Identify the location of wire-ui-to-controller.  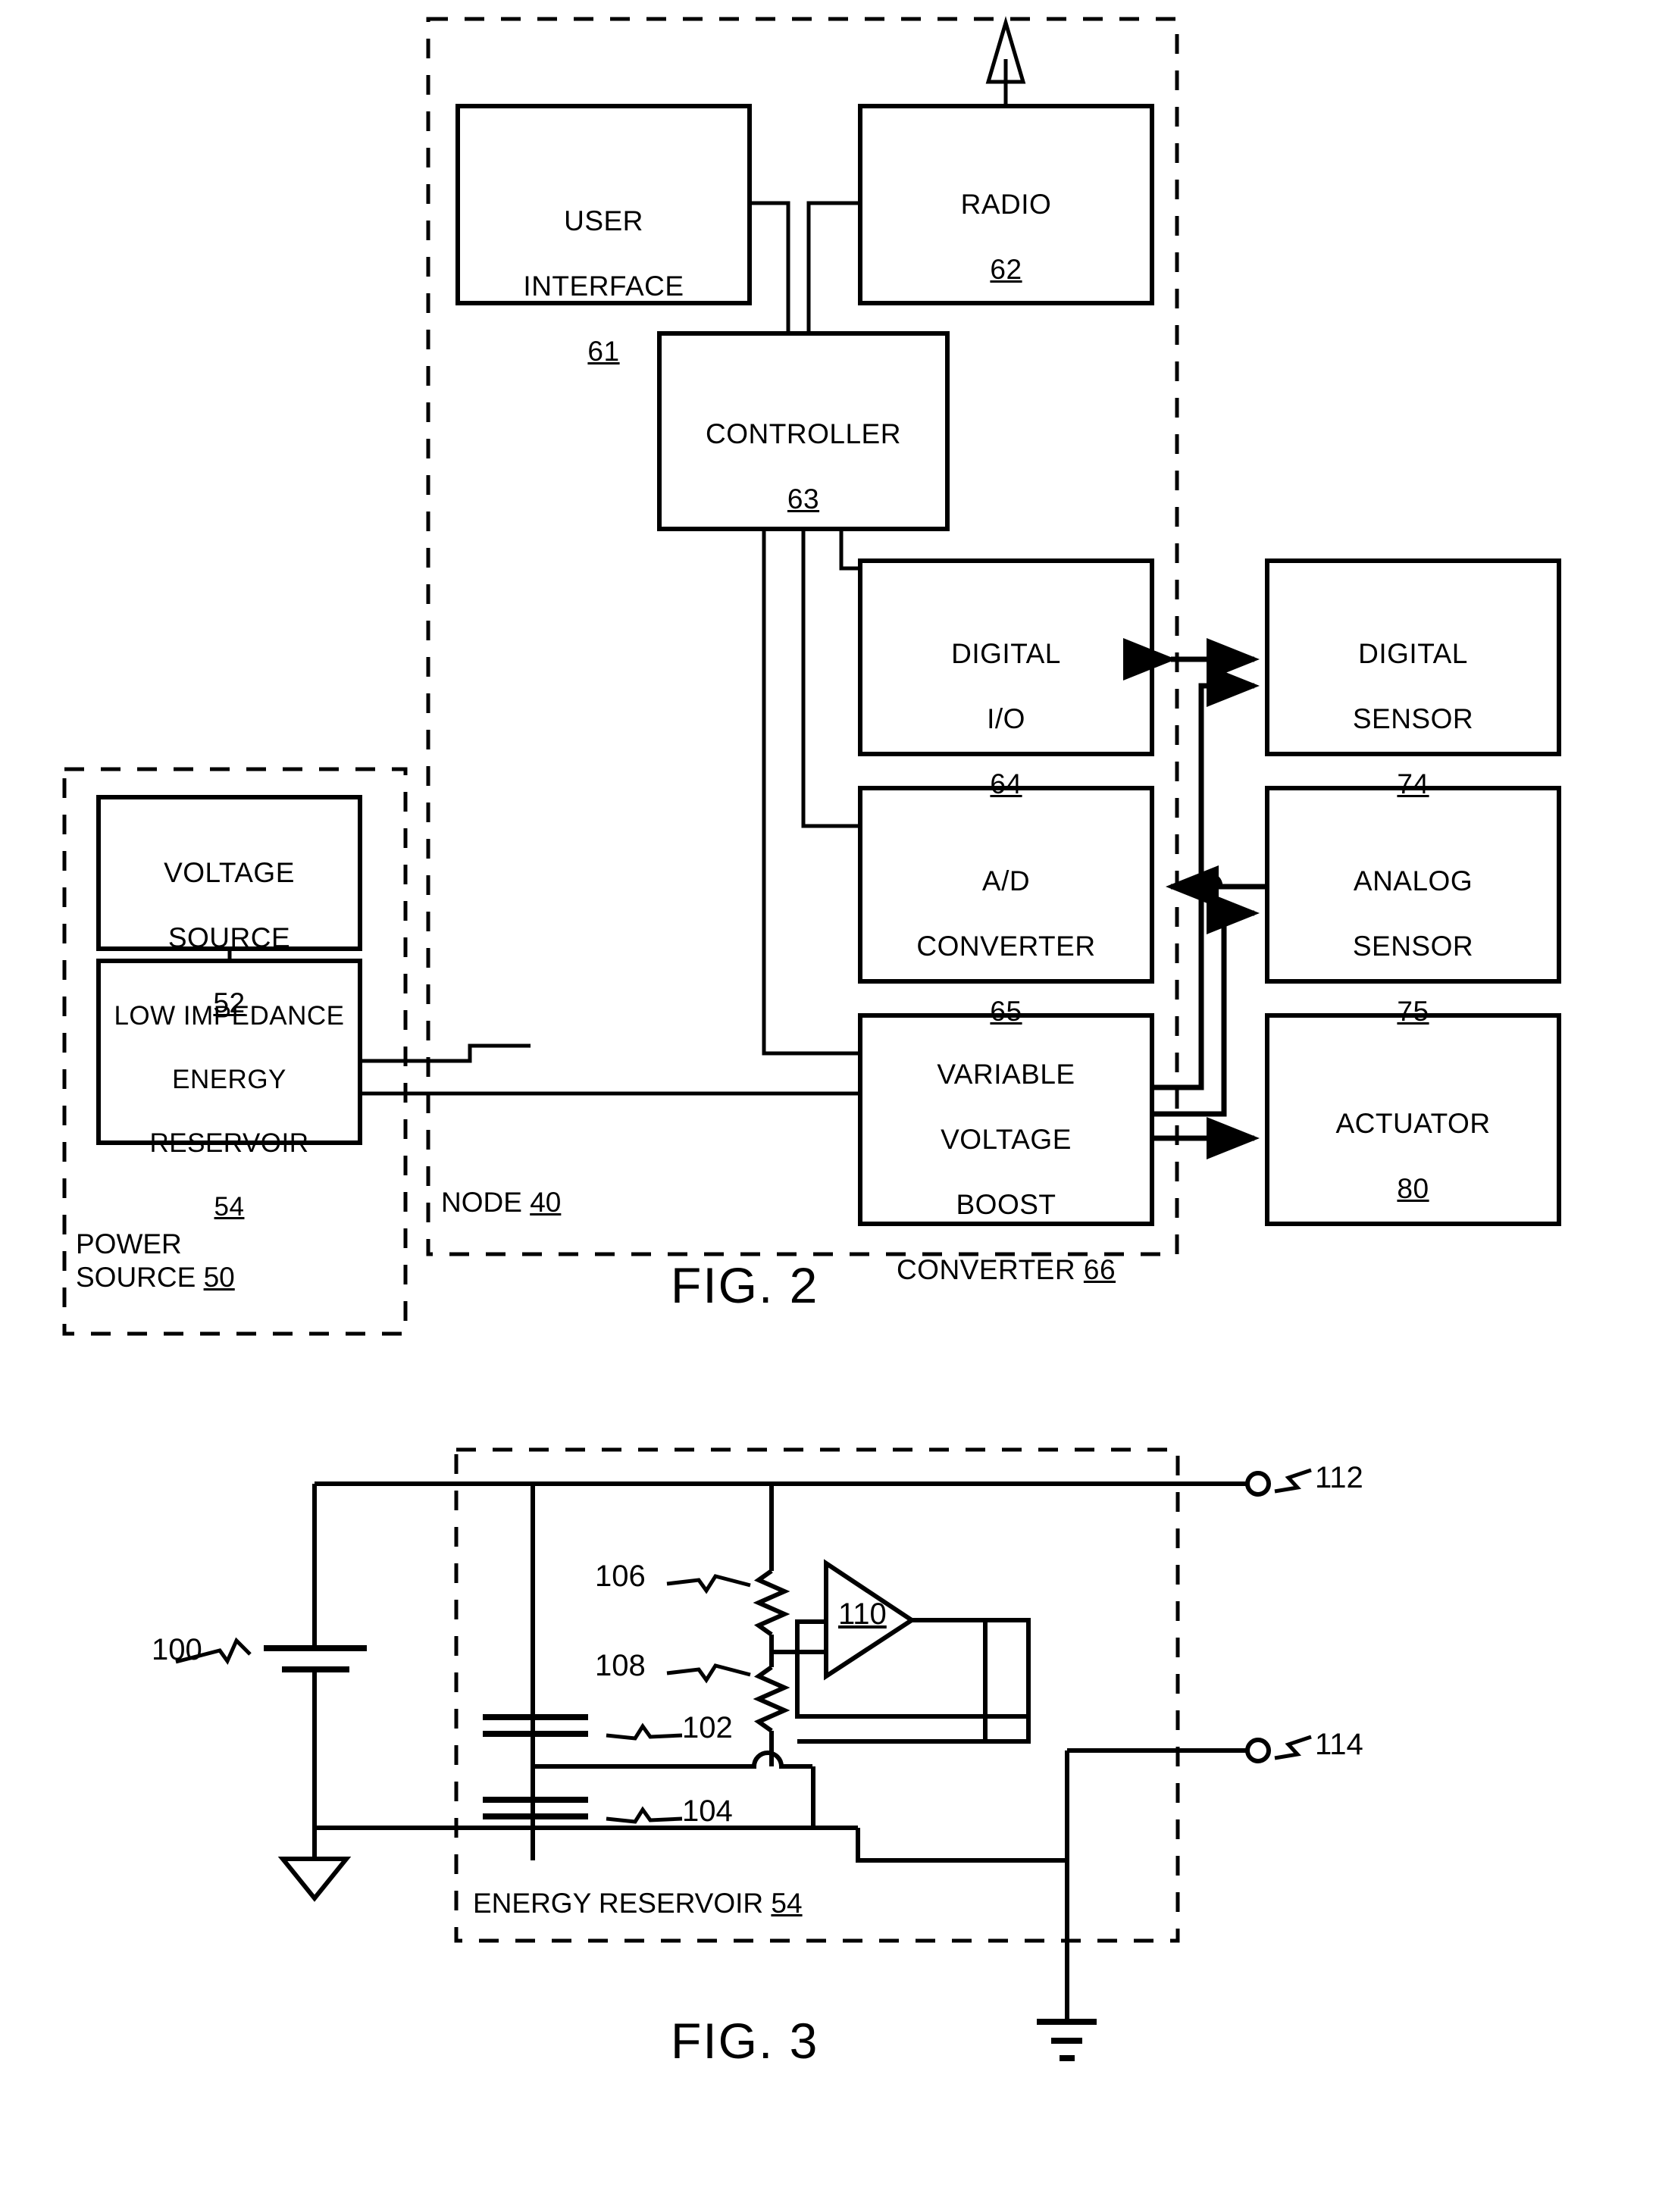
(770, 267).